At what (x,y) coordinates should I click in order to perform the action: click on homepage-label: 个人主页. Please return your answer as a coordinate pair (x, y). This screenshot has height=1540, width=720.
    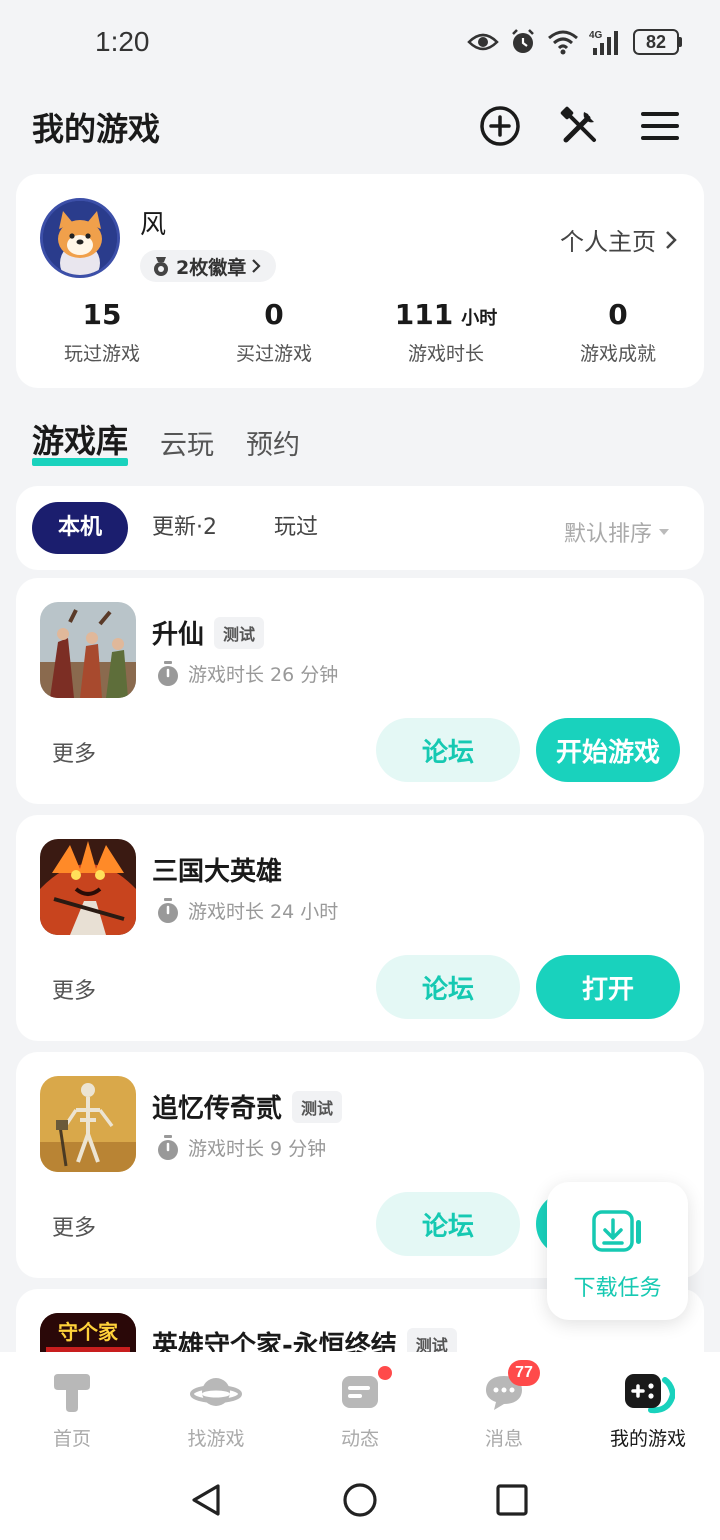
    Looking at the image, I should click on (608, 242).